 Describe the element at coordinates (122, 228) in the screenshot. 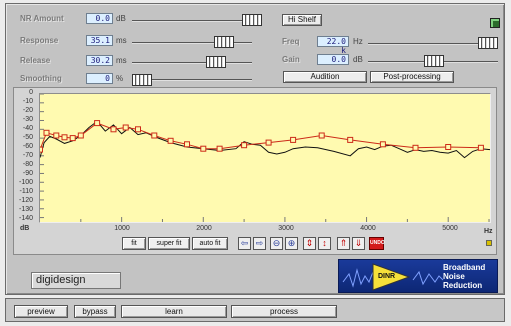

I see `x-tick-label: 1000` at that location.